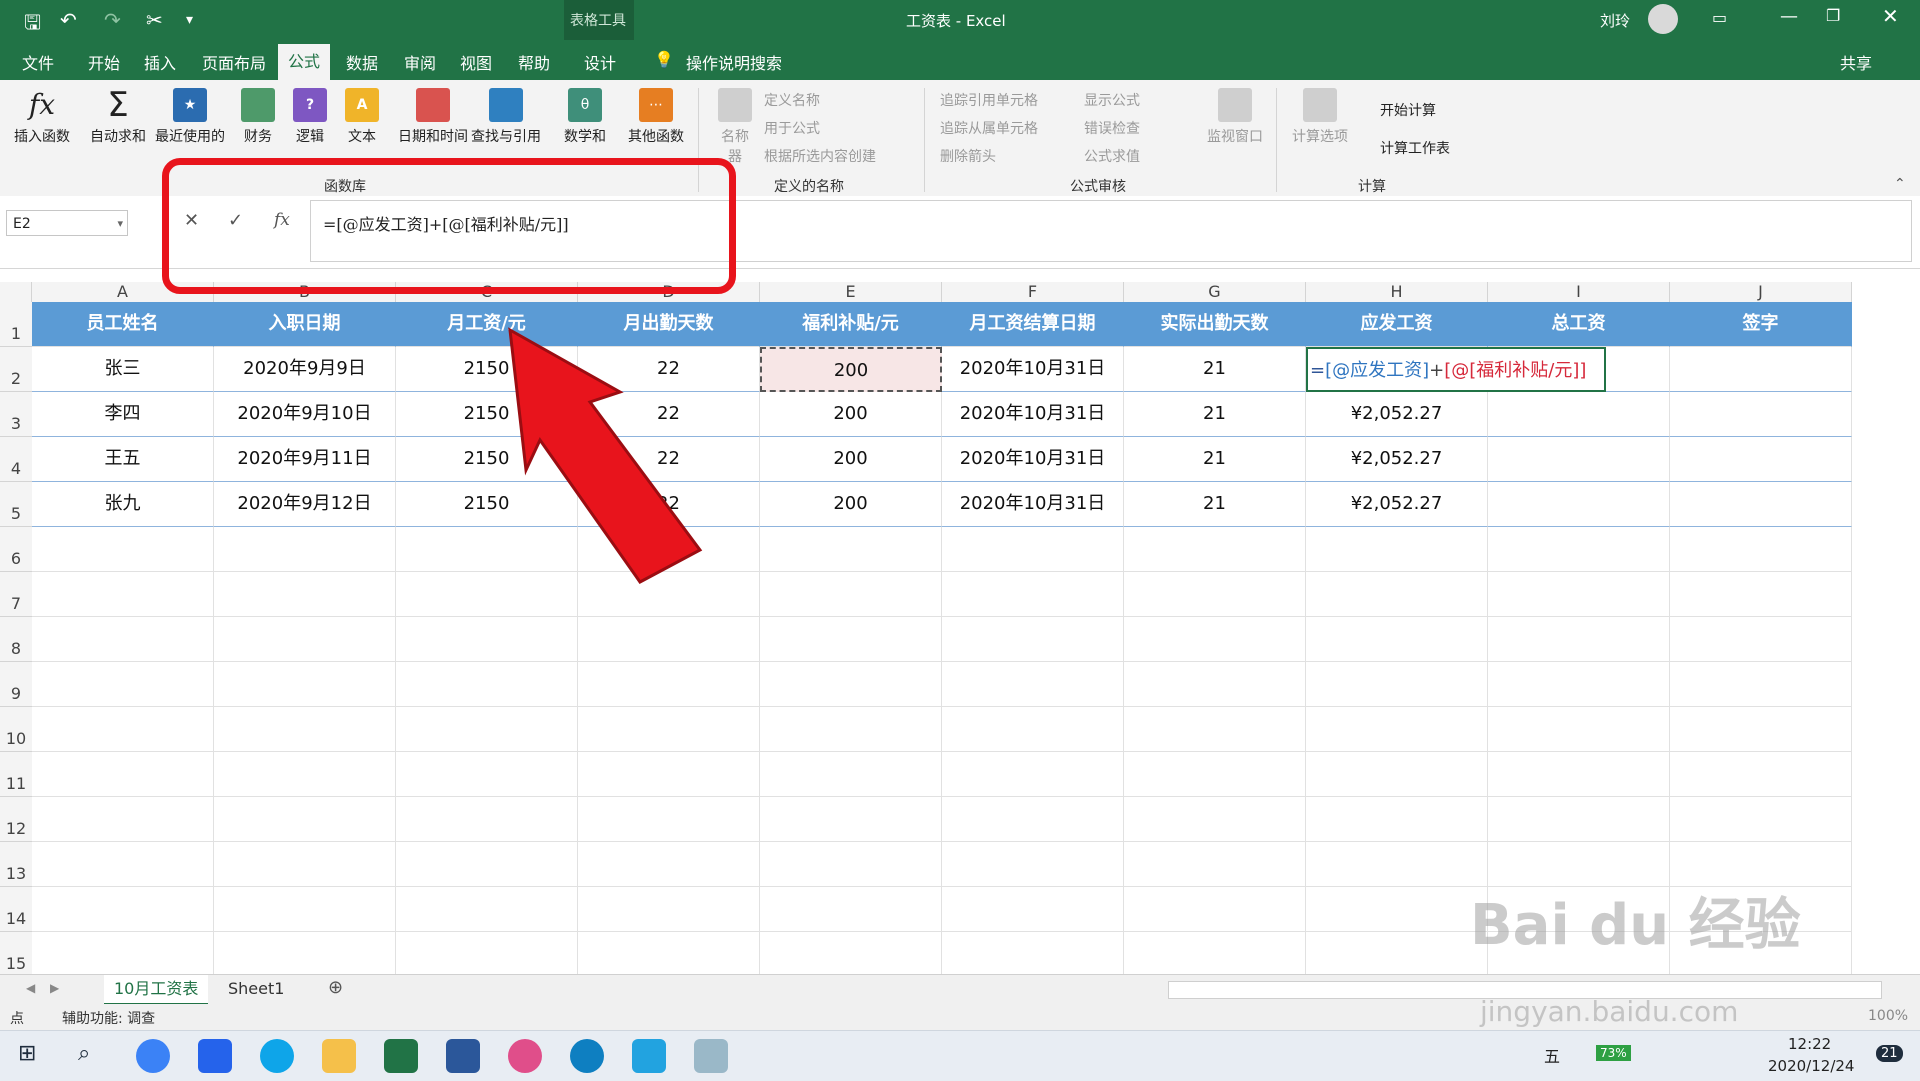 This screenshot has height=1081, width=1920. I want to click on table-cell: 2020年9月9日, so click(305, 369).